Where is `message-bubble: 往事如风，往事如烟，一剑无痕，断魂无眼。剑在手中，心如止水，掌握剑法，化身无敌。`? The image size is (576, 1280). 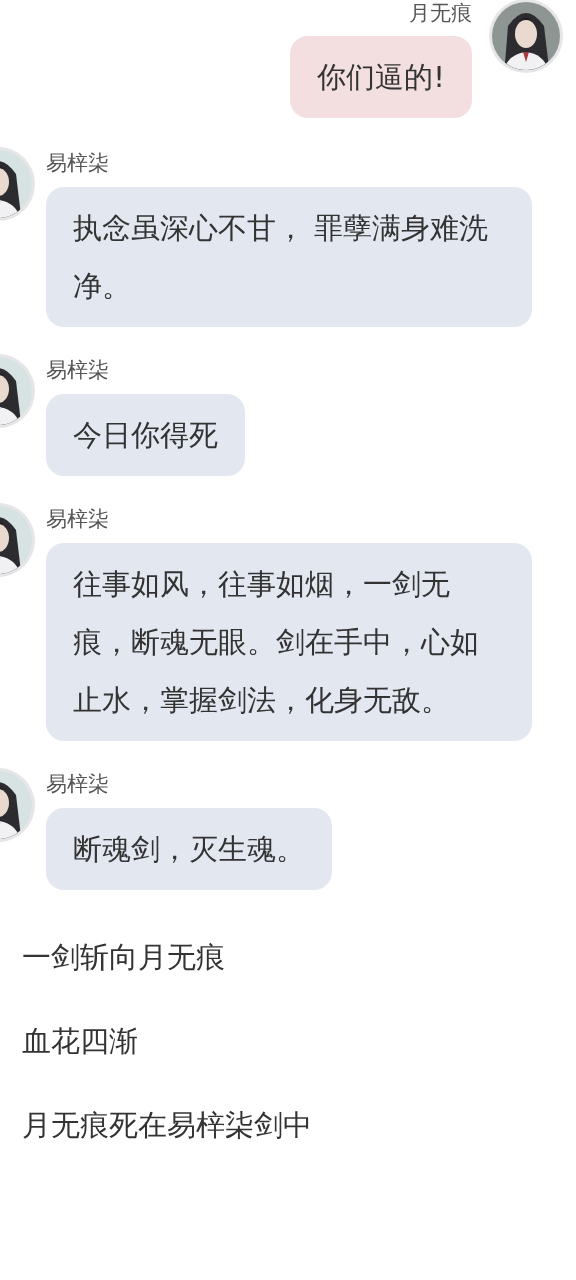 message-bubble: 往事如风，往事如烟，一剑无痕，断魂无眼。剑在手中，心如止水，掌握剑法，化身无敌。 is located at coordinates (289, 642).